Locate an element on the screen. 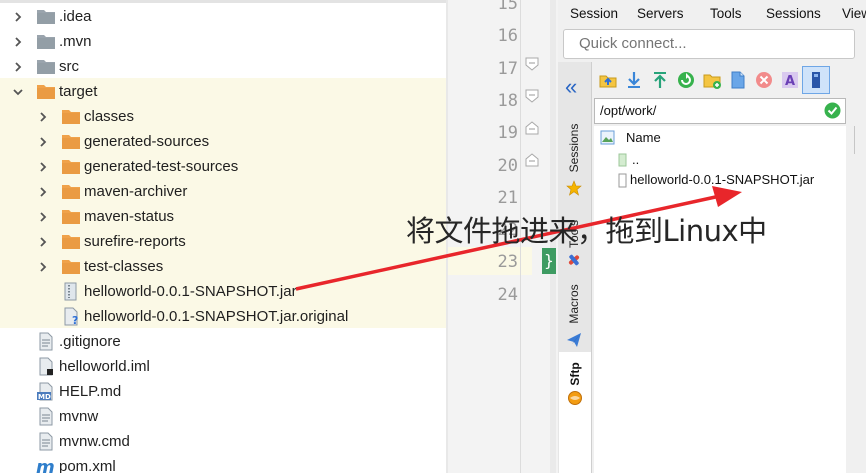 Image resolution: width=866 pixels, height=473 pixels. arrow-head is located at coordinates (727, 196).